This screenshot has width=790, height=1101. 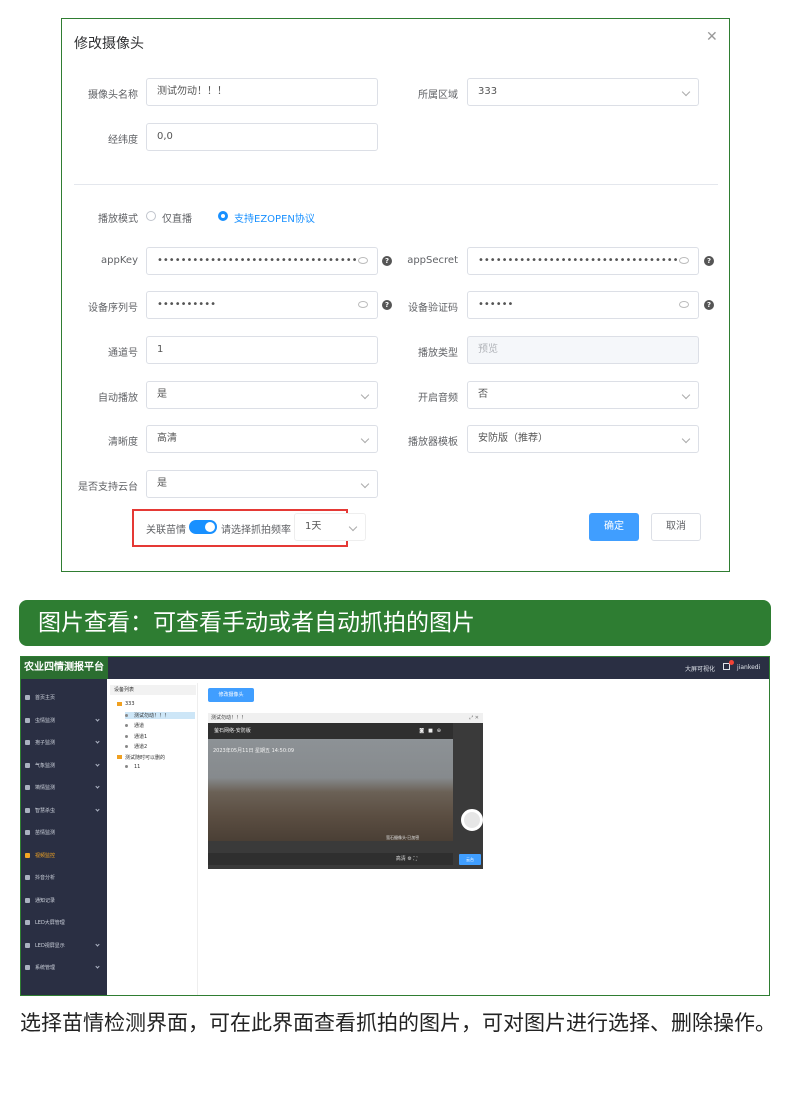 What do you see at coordinates (153, 839) in the screenshot?
I see `device-tree-panel` at bounding box center [153, 839].